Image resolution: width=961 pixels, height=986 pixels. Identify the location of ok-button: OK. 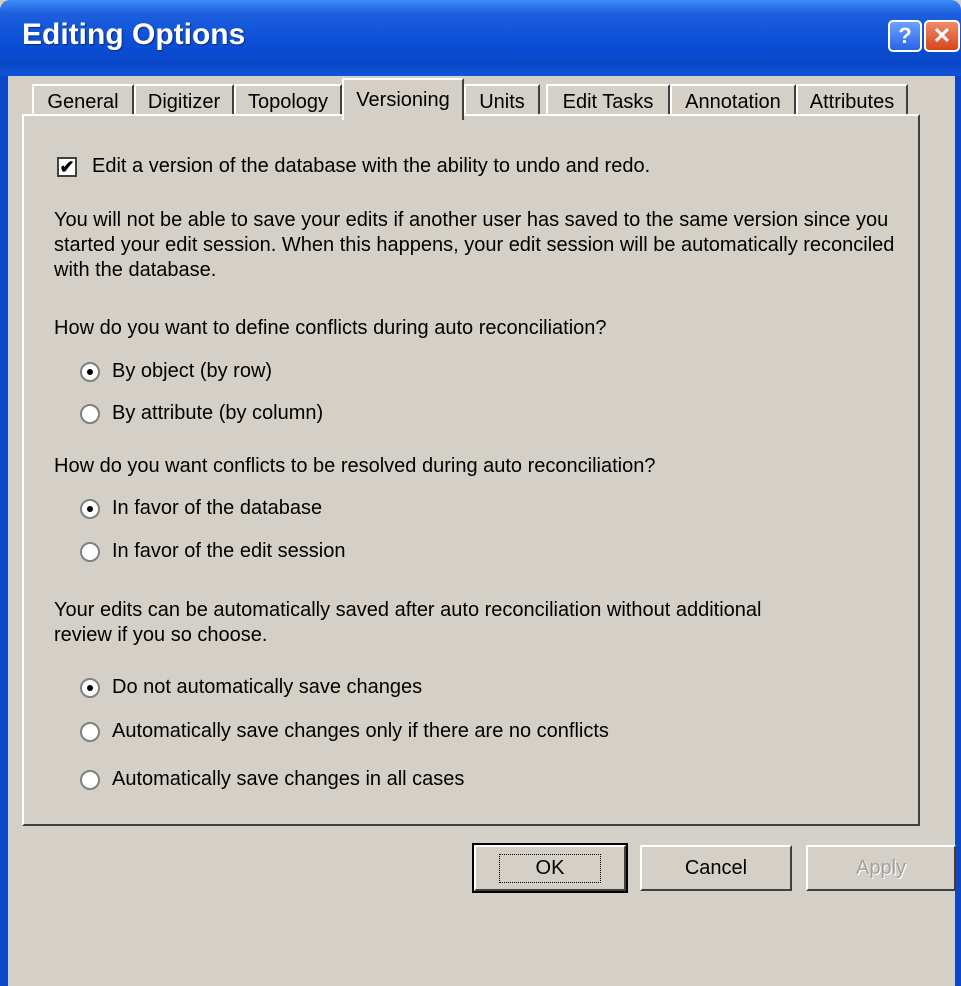
(550, 868).